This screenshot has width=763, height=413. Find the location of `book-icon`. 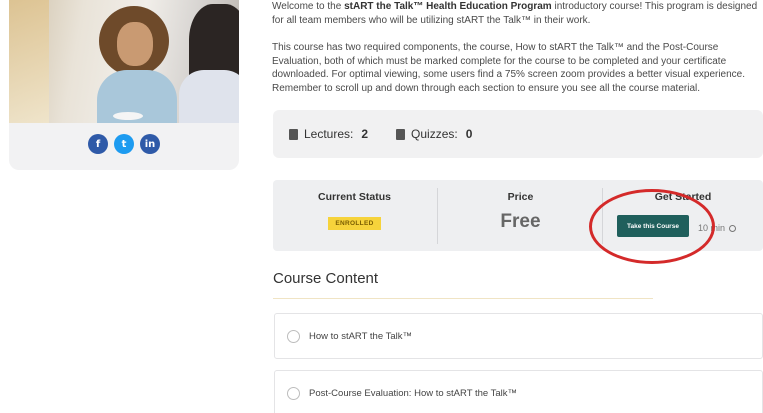

book-icon is located at coordinates (293, 134).